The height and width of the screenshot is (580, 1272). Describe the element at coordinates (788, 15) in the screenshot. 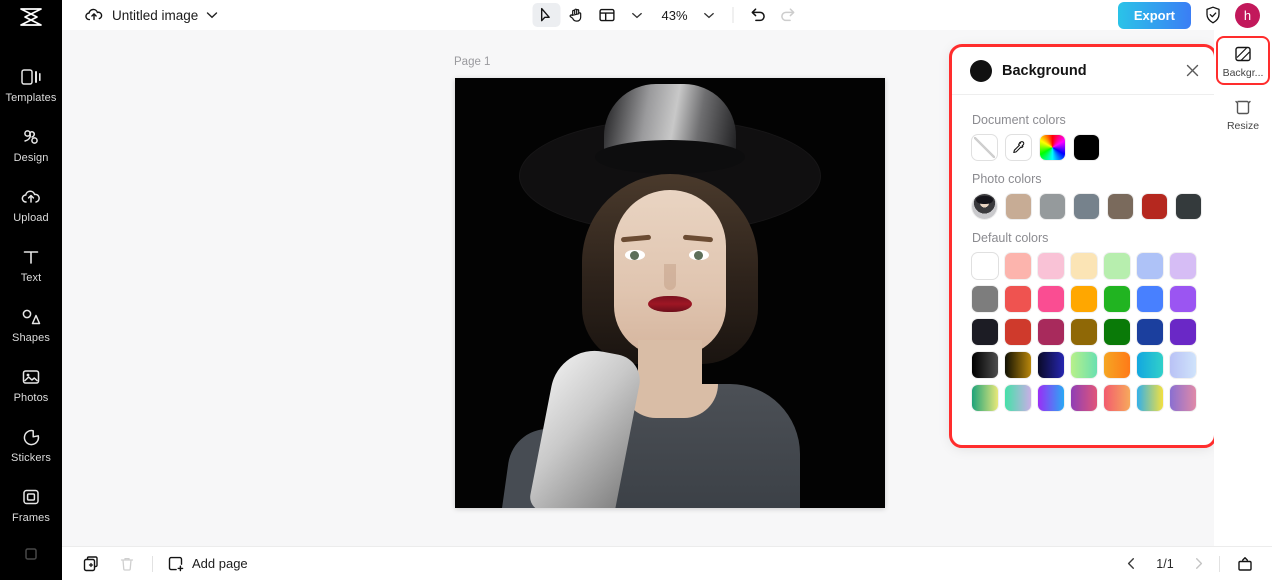

I see `redo-button` at that location.